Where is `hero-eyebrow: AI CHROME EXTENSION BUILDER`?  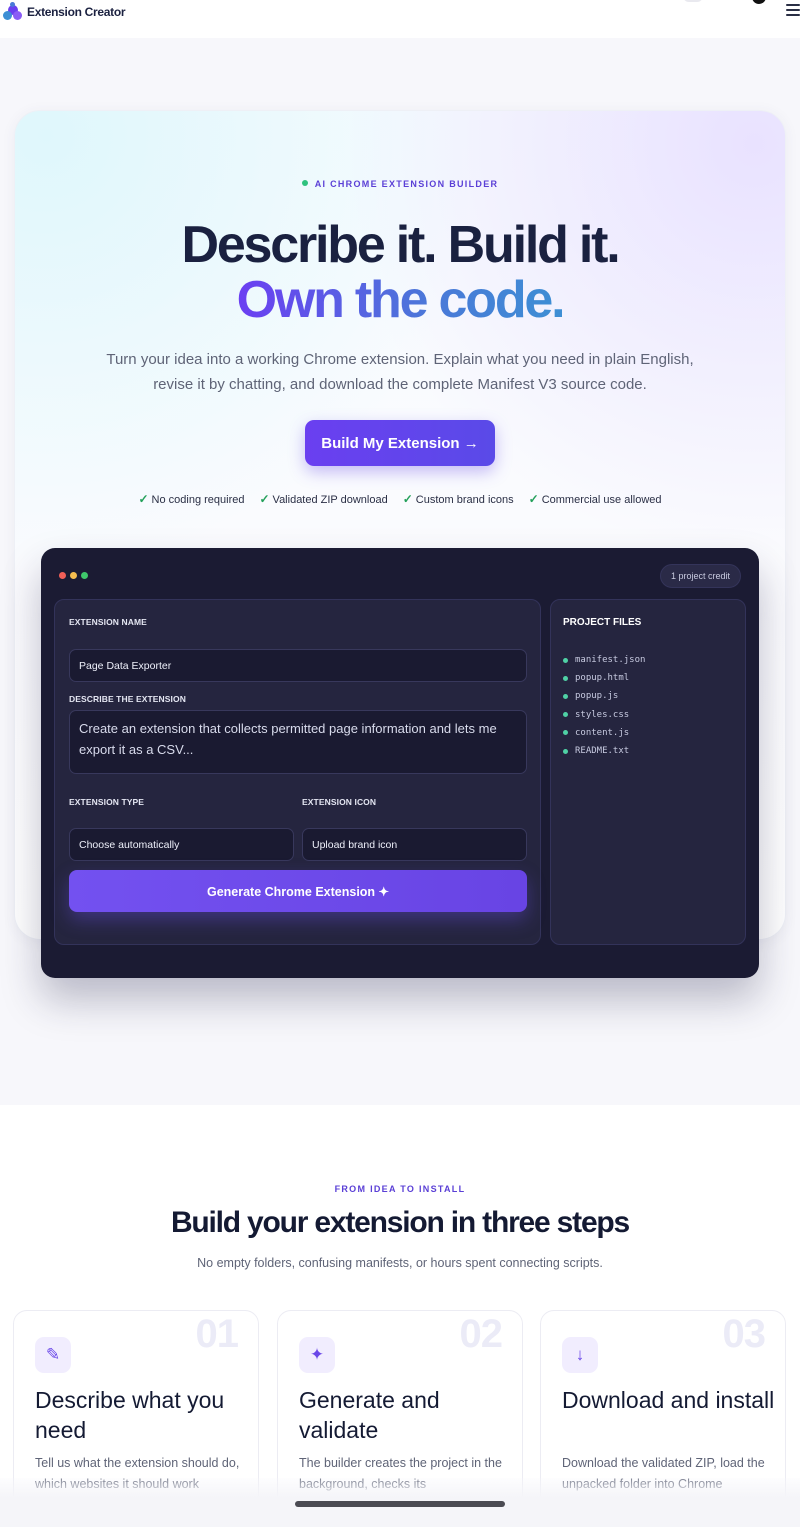 hero-eyebrow: AI CHROME EXTENSION BUILDER is located at coordinates (400, 184).